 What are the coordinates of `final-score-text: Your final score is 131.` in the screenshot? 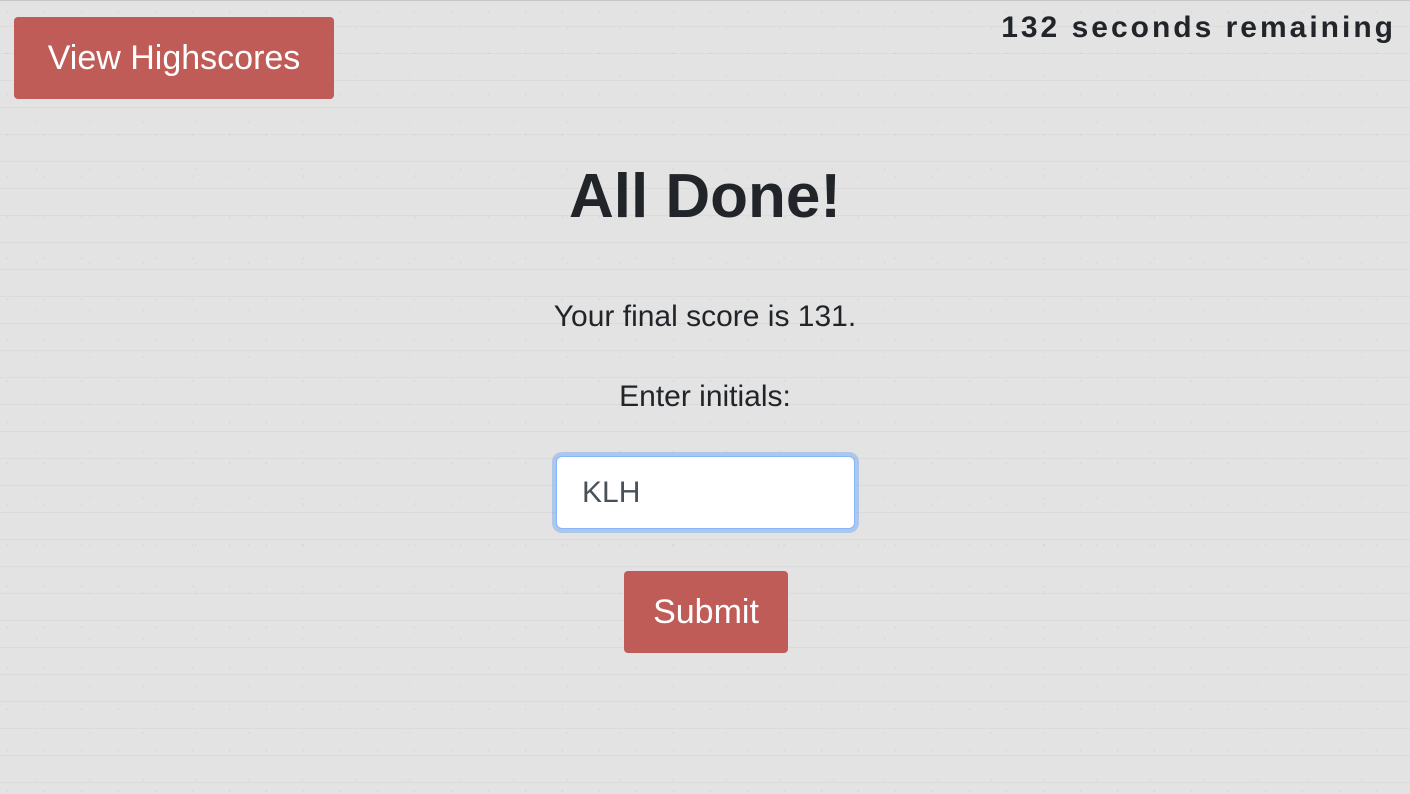 It's located at (705, 316).